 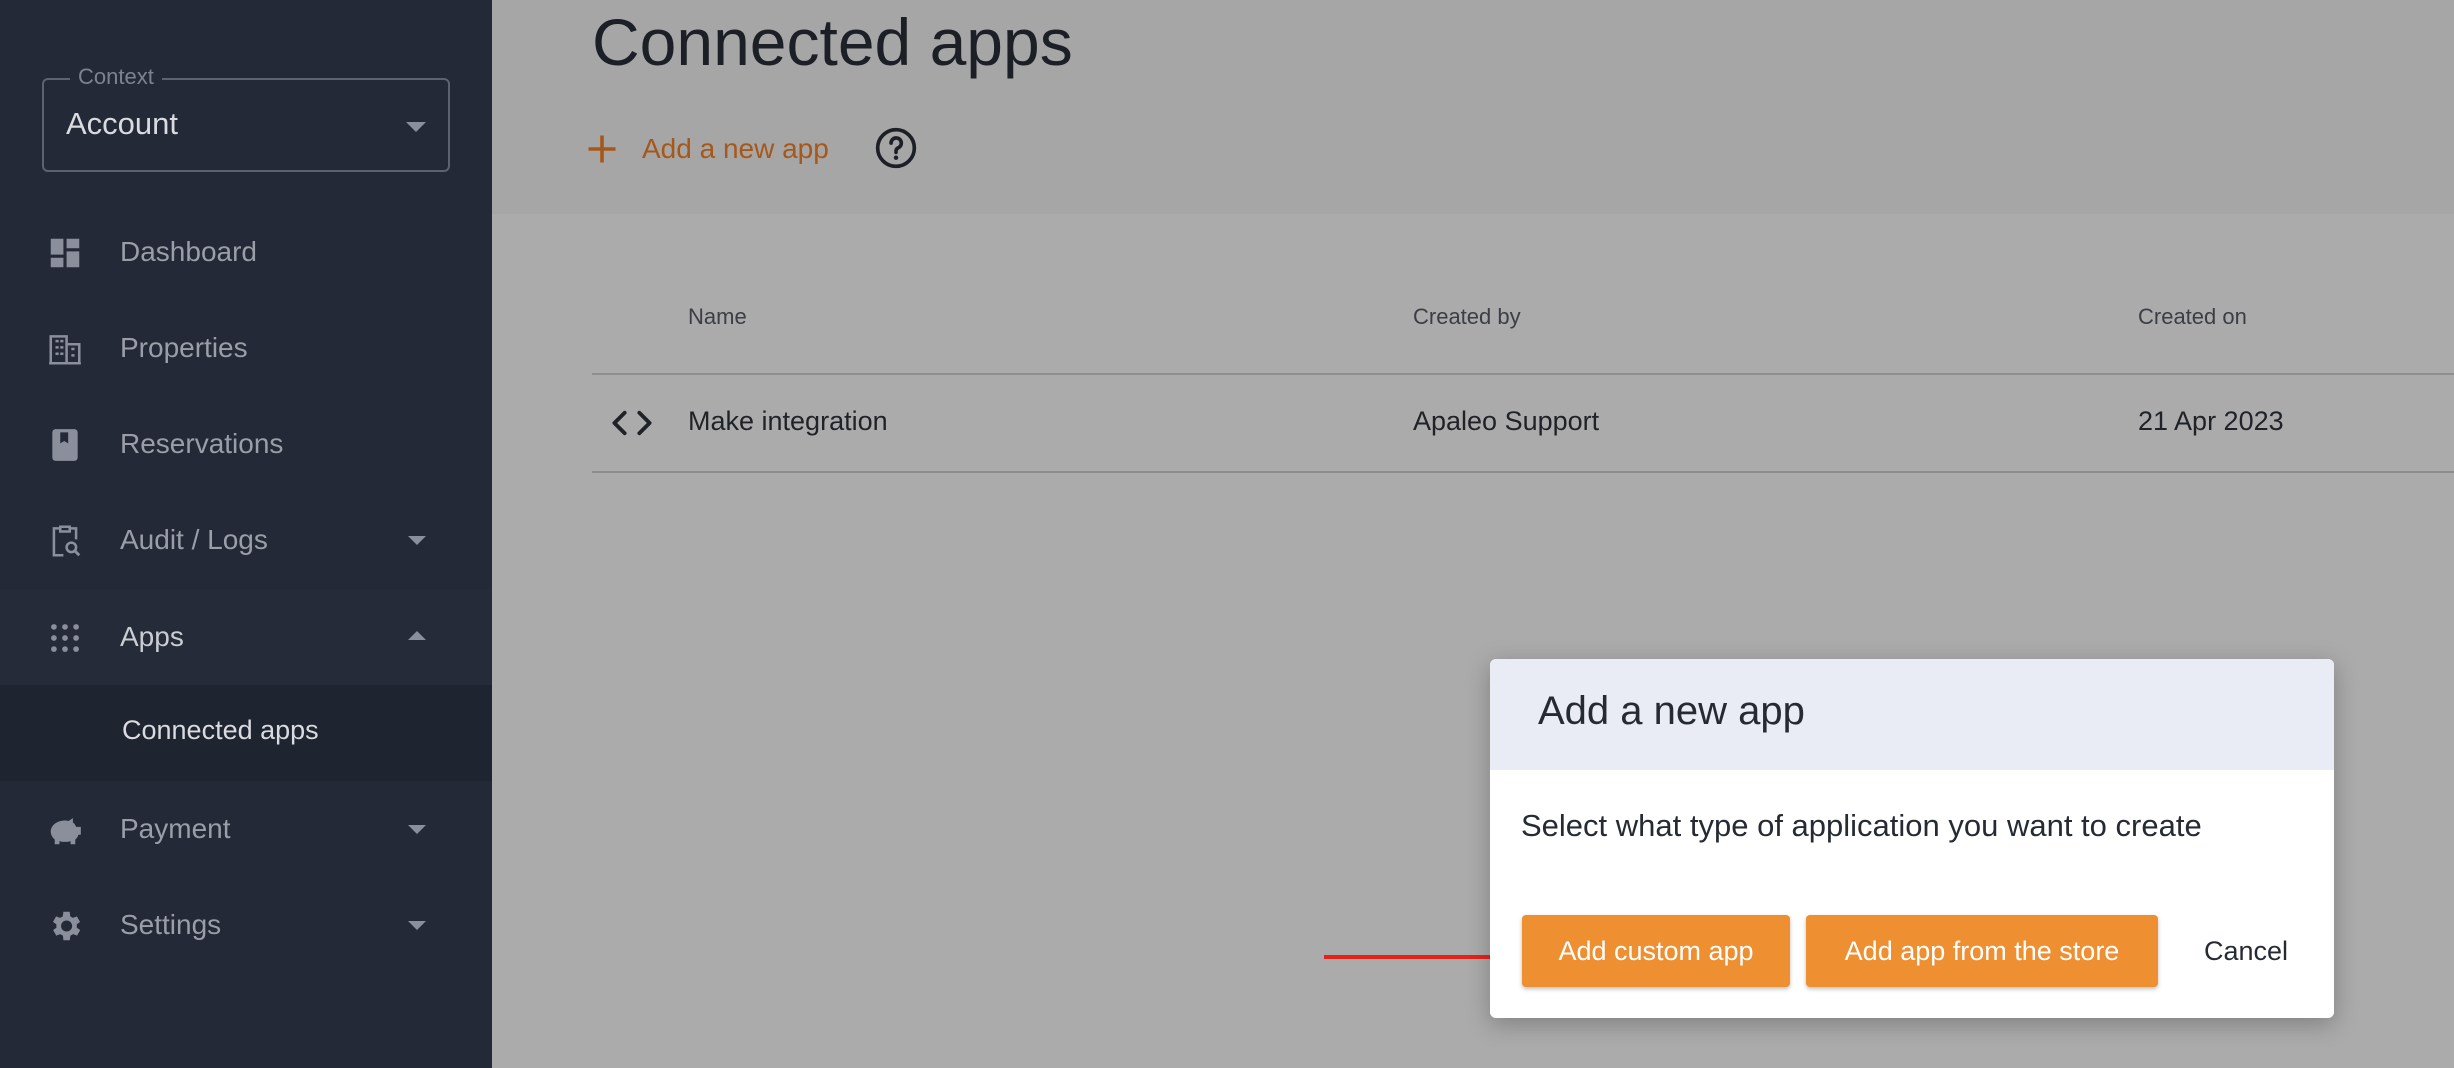 I want to click on sidebar-item-payment: Payment, so click(x=246, y=829).